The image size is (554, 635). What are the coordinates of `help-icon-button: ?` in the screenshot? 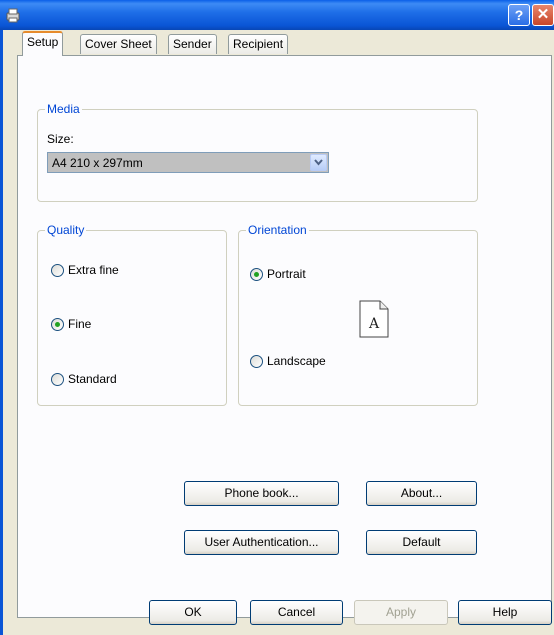 It's located at (519, 15).